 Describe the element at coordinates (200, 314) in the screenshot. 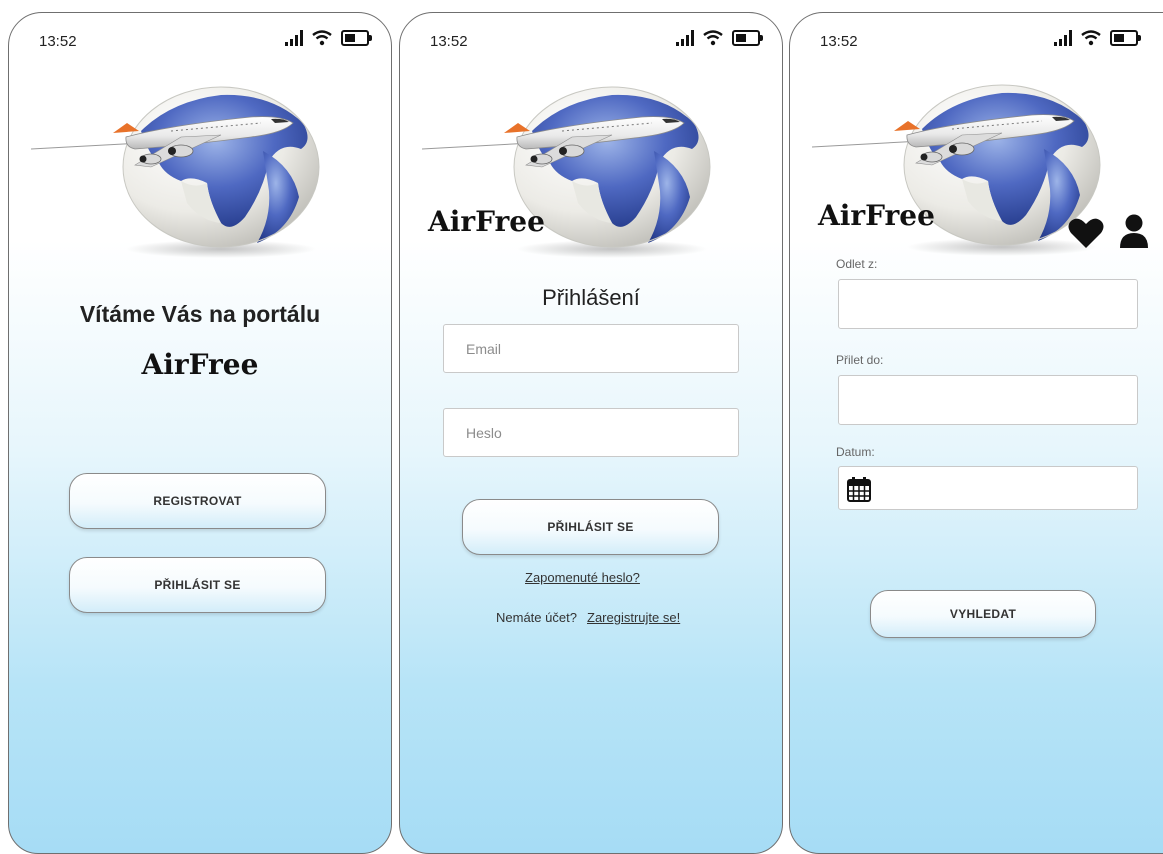

I see `welcome-title: Vítáme Vás na portálu` at that location.